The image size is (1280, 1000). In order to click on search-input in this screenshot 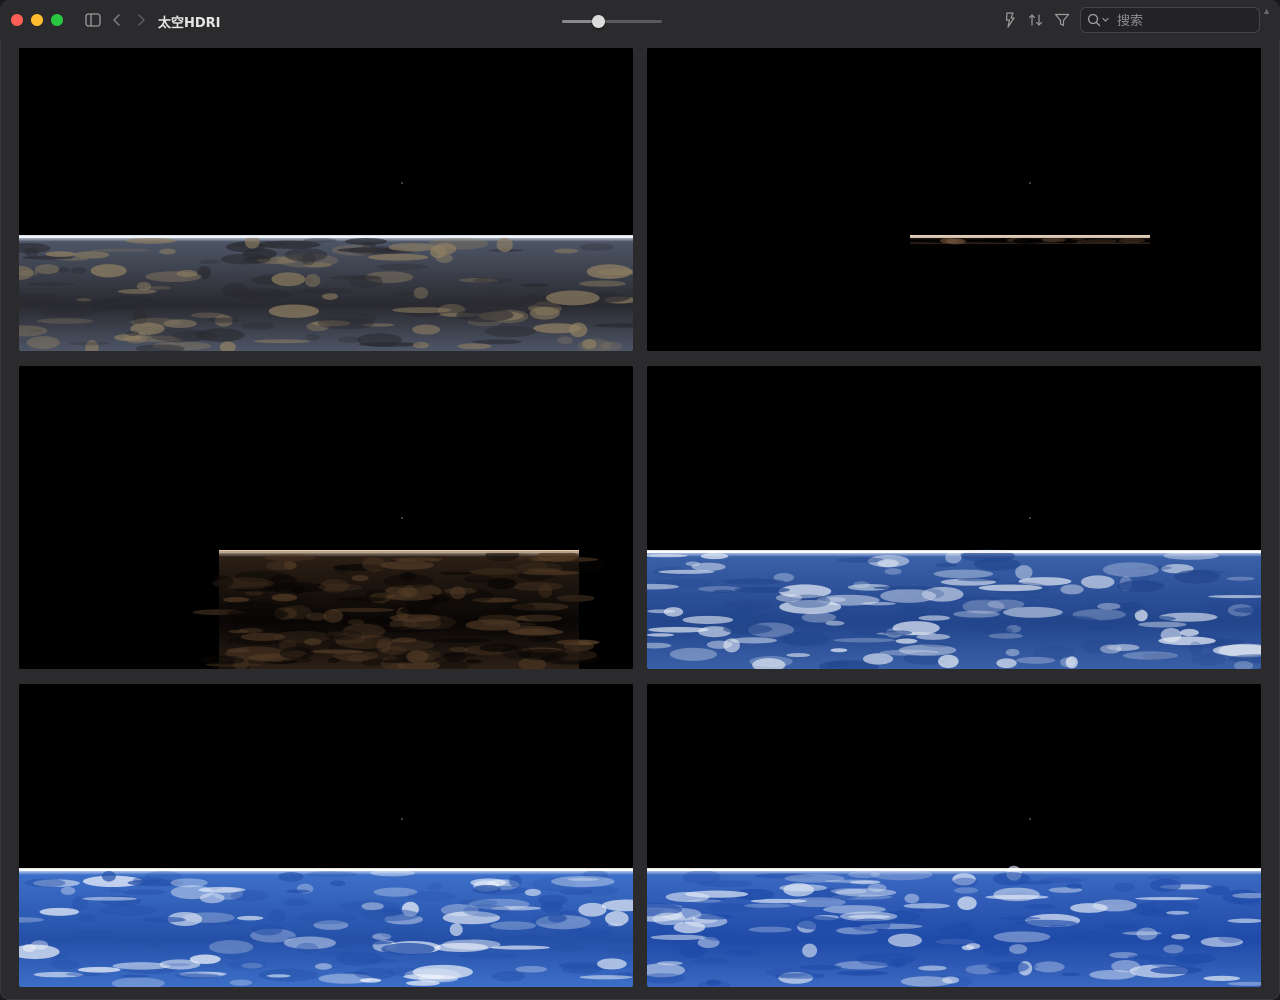, I will do `click(1187, 21)`.